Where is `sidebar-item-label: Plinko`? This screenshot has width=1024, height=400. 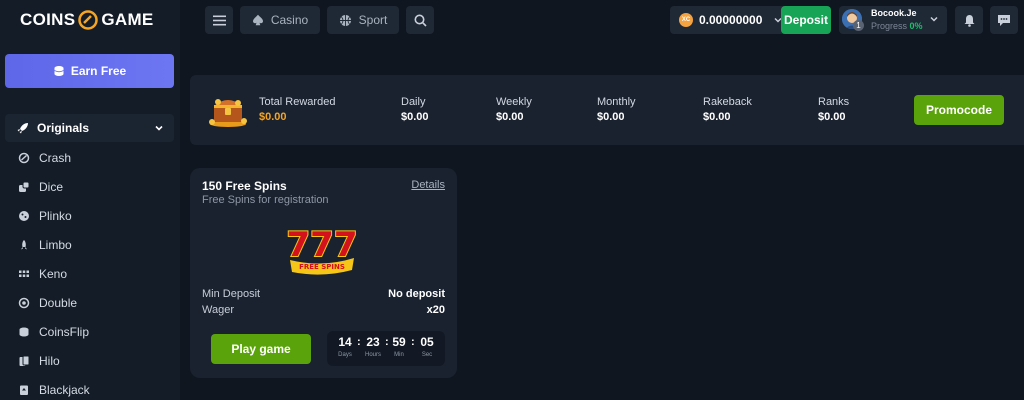 sidebar-item-label: Plinko is located at coordinates (55, 215).